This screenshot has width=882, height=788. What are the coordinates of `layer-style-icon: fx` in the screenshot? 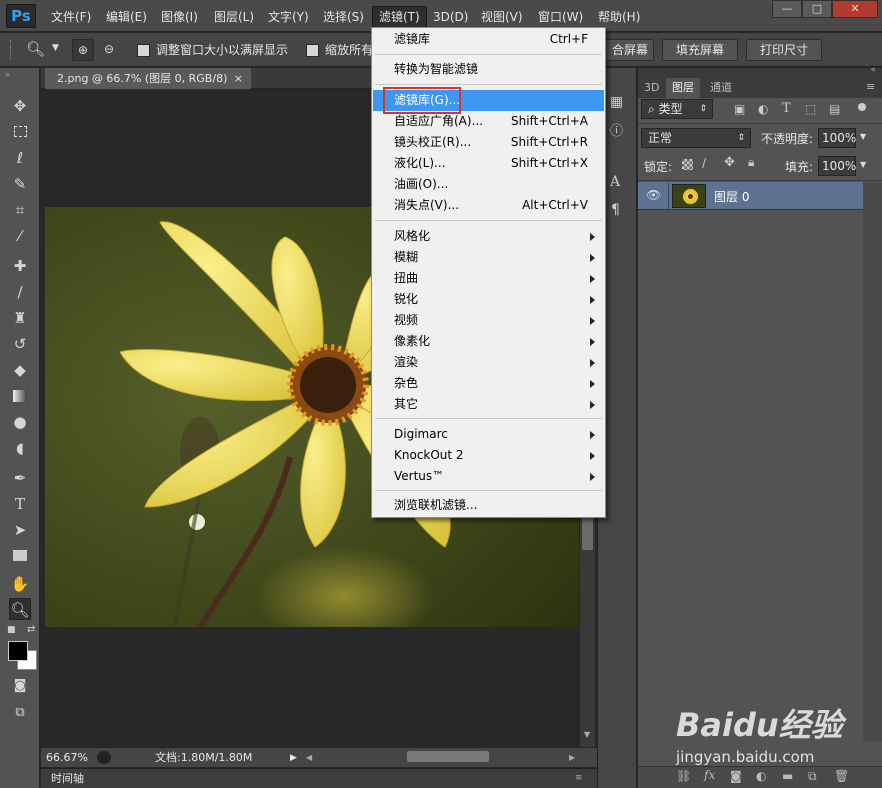 It's located at (709, 775).